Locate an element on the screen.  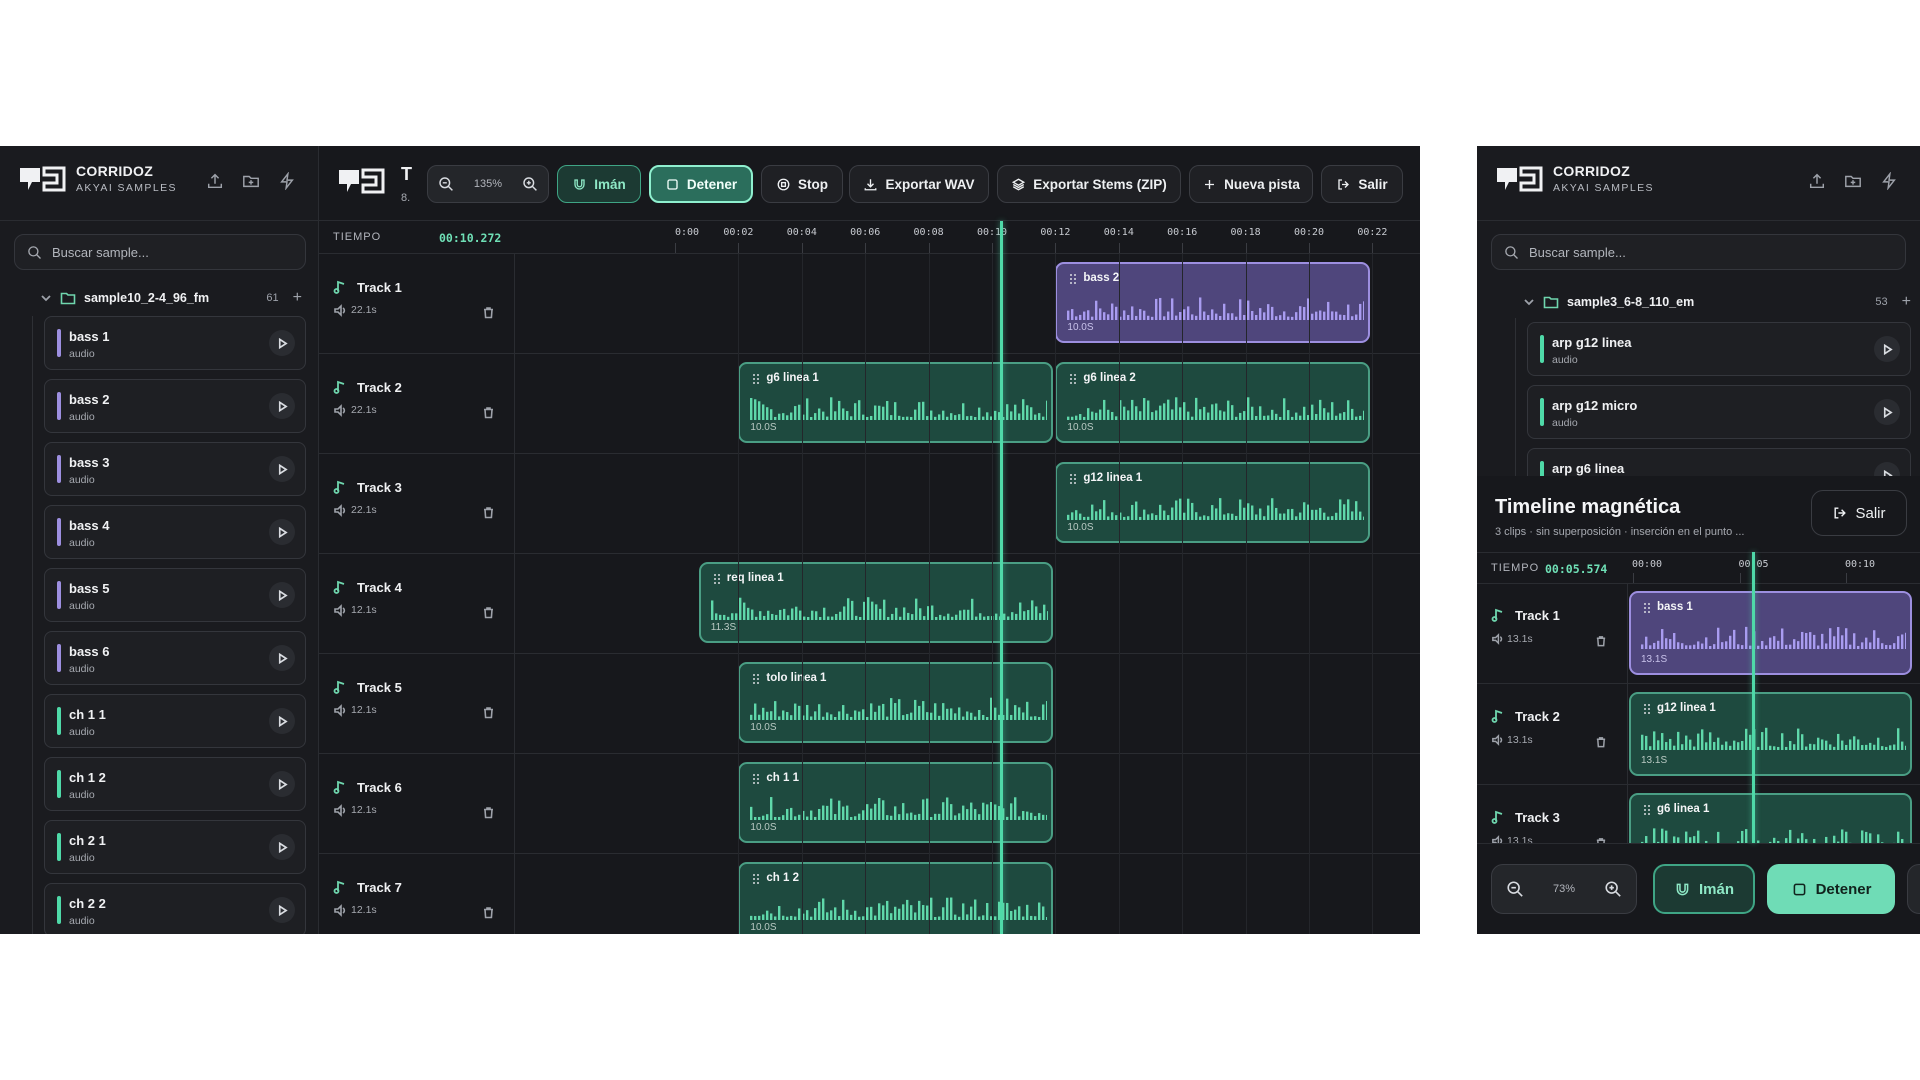
sample-item: ch 2 1 audio is located at coordinates (175, 847).